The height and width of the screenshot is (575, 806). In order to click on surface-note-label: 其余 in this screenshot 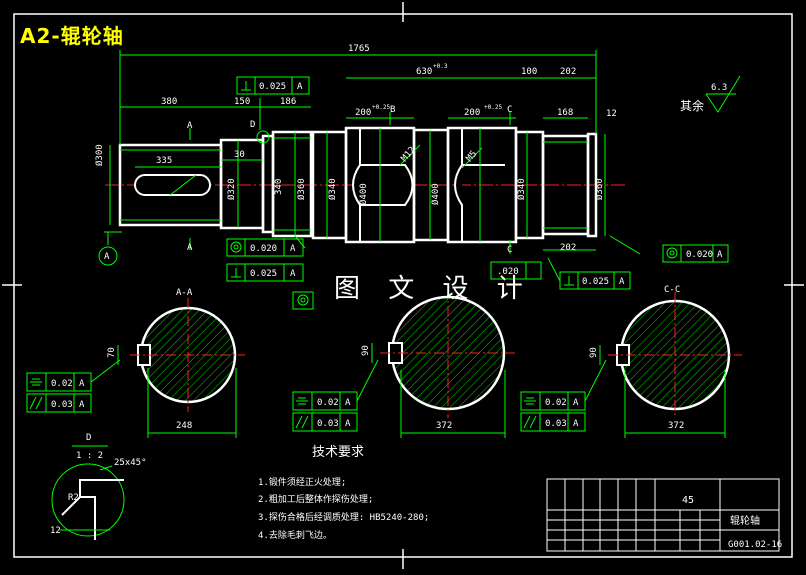, I will do `click(692, 105)`.